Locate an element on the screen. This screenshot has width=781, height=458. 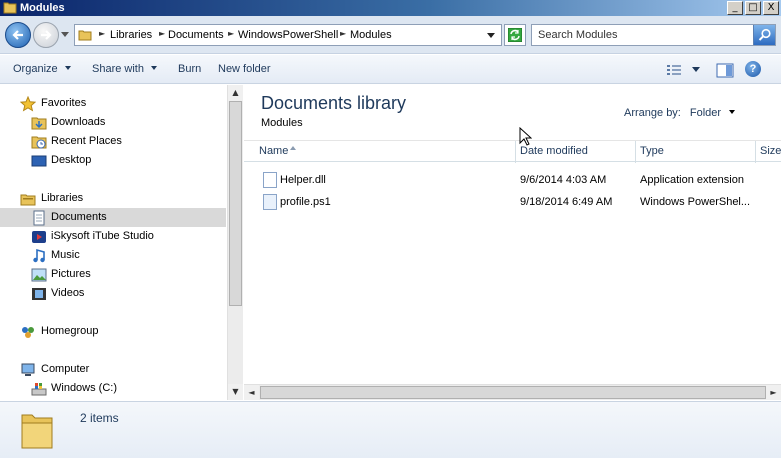
nav-item-documents: Documents is located at coordinates (113, 217).